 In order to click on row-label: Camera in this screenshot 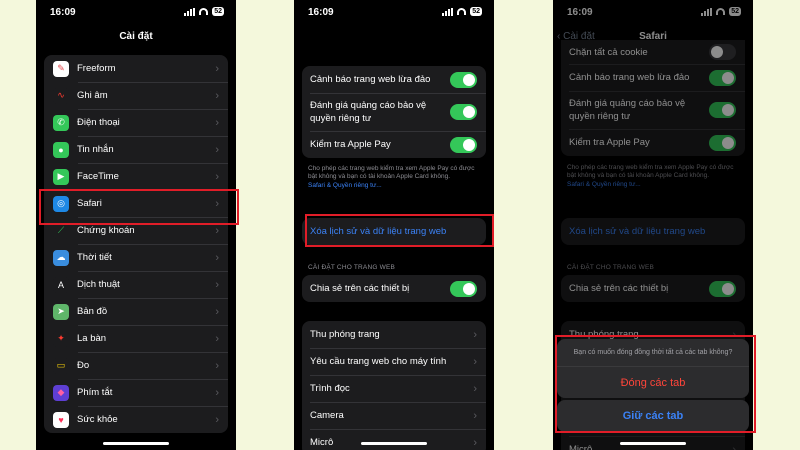, I will do `click(327, 415)`.